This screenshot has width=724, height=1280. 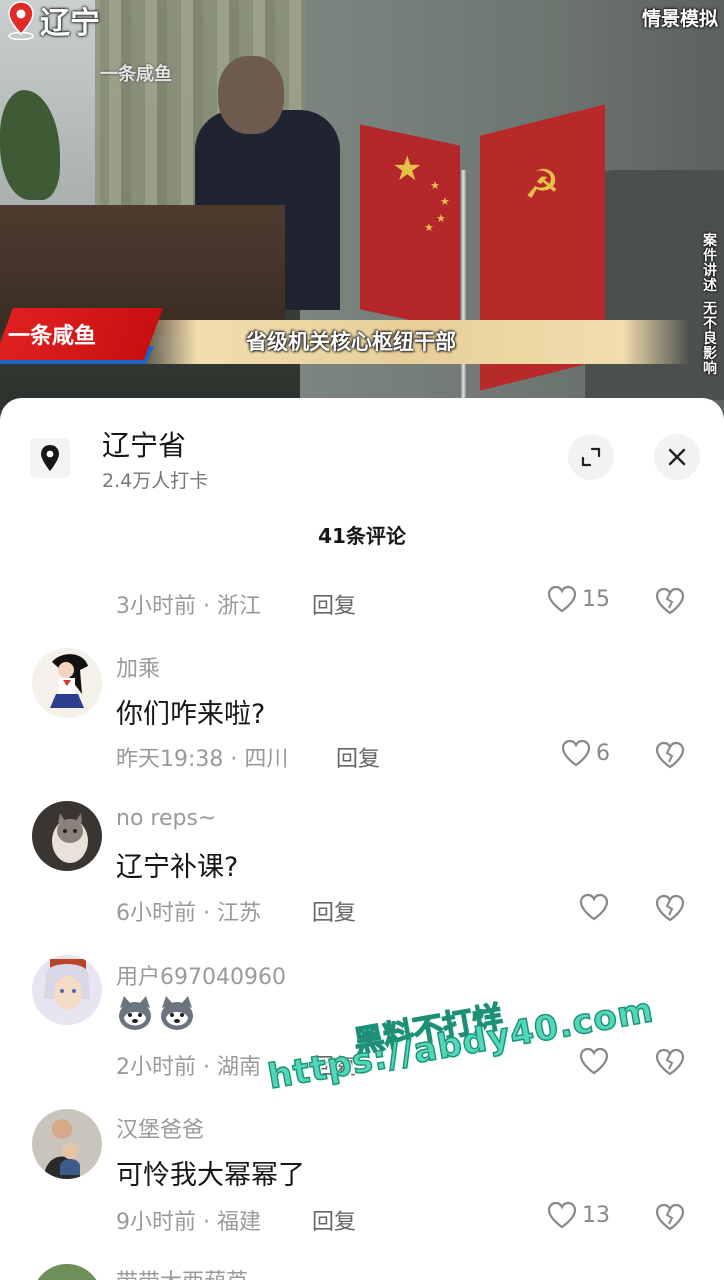 What do you see at coordinates (70, 23) in the screenshot?
I see `video-location-label: 辽宁` at bounding box center [70, 23].